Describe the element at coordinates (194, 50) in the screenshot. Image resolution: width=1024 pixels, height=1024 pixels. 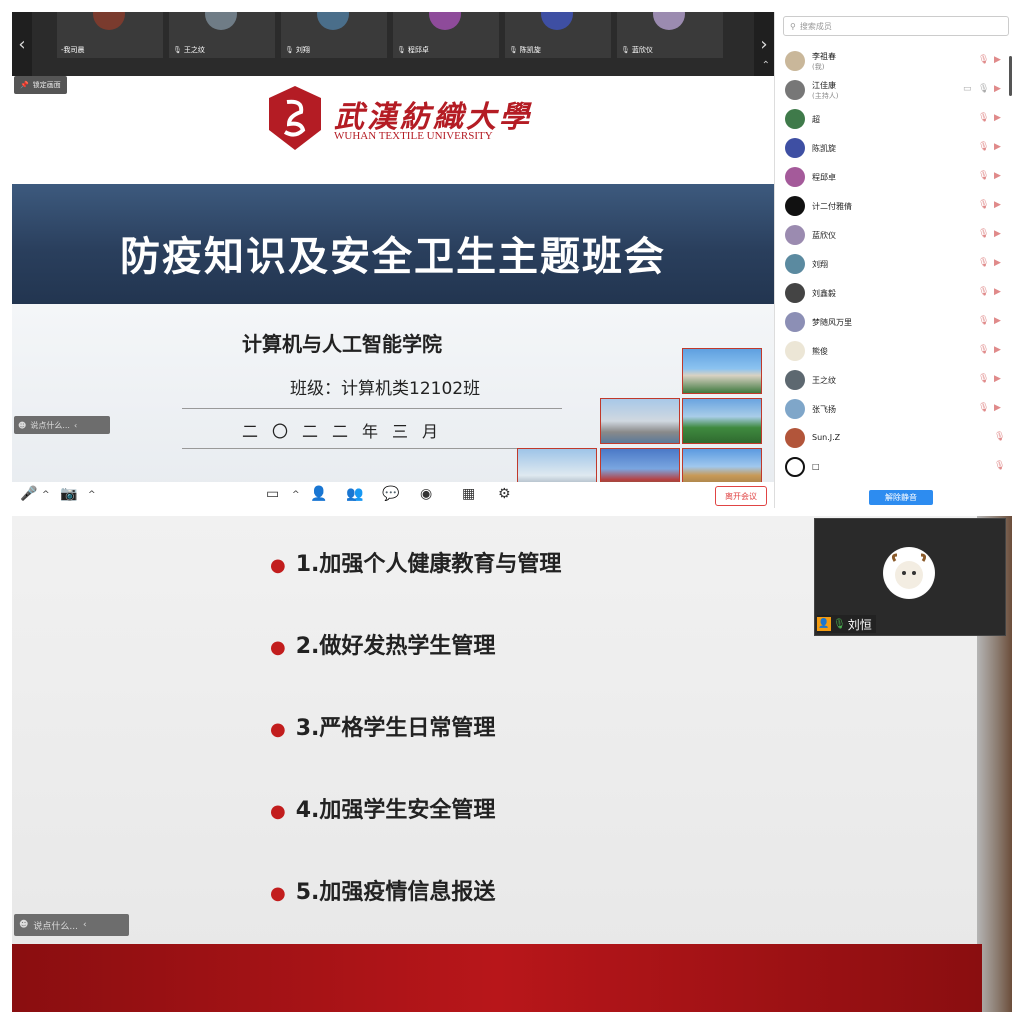
I see `tile-name: 王之纹` at that location.